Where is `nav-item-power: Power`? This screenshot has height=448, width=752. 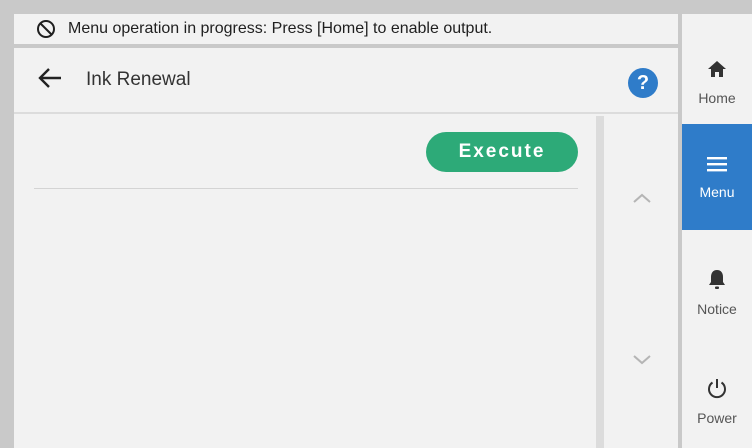 nav-item-power: Power is located at coordinates (717, 401).